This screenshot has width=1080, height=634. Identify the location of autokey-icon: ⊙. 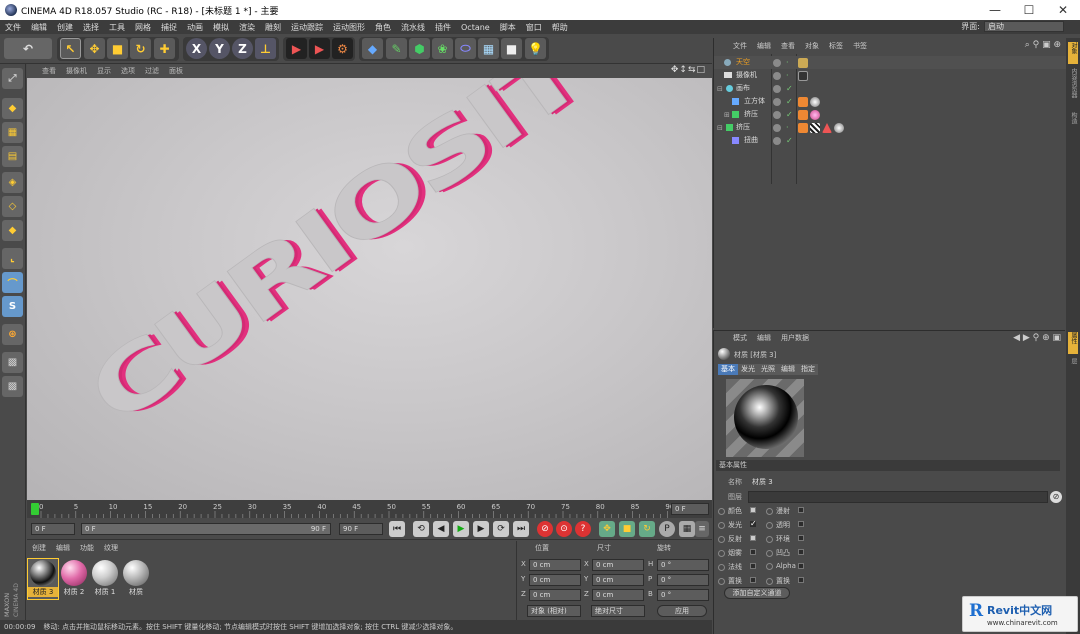
(564, 529).